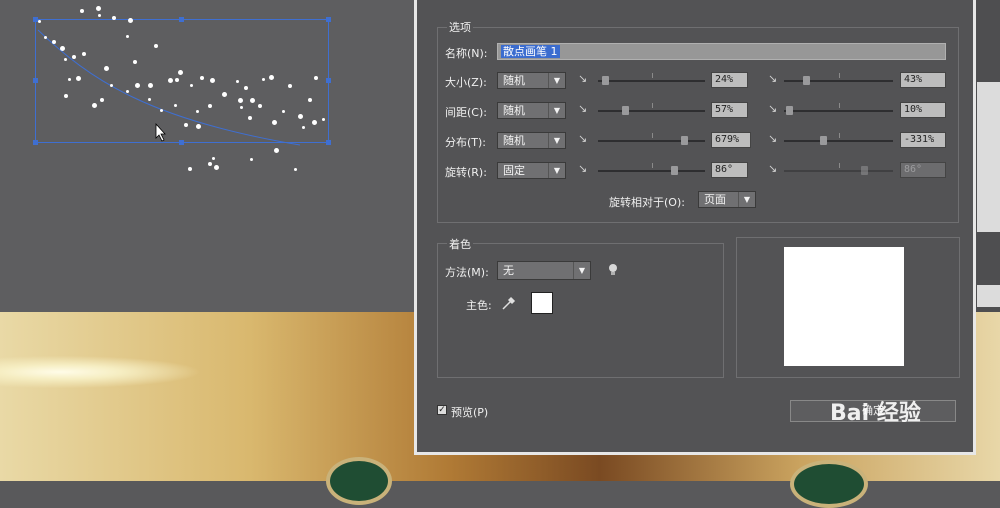 The height and width of the screenshot is (508, 1000). Describe the element at coordinates (729, 80) in the screenshot. I see `size-min-field: 24%` at that location.